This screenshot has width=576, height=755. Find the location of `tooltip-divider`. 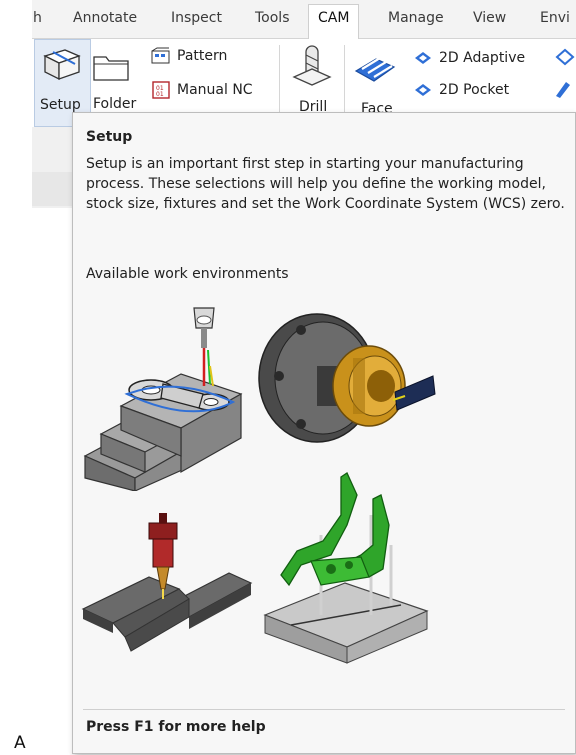

tooltip-divider is located at coordinates (324, 709).